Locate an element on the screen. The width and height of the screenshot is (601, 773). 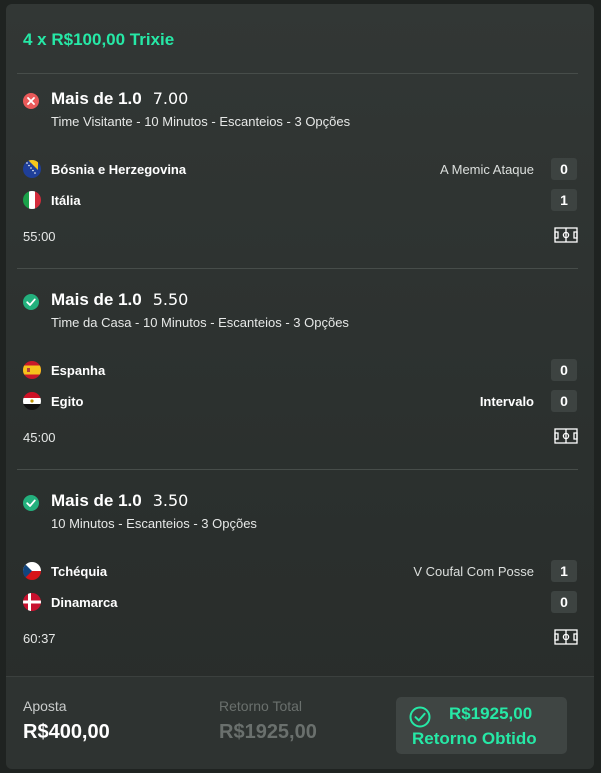
spain-flag-icon is located at coordinates (32, 370).